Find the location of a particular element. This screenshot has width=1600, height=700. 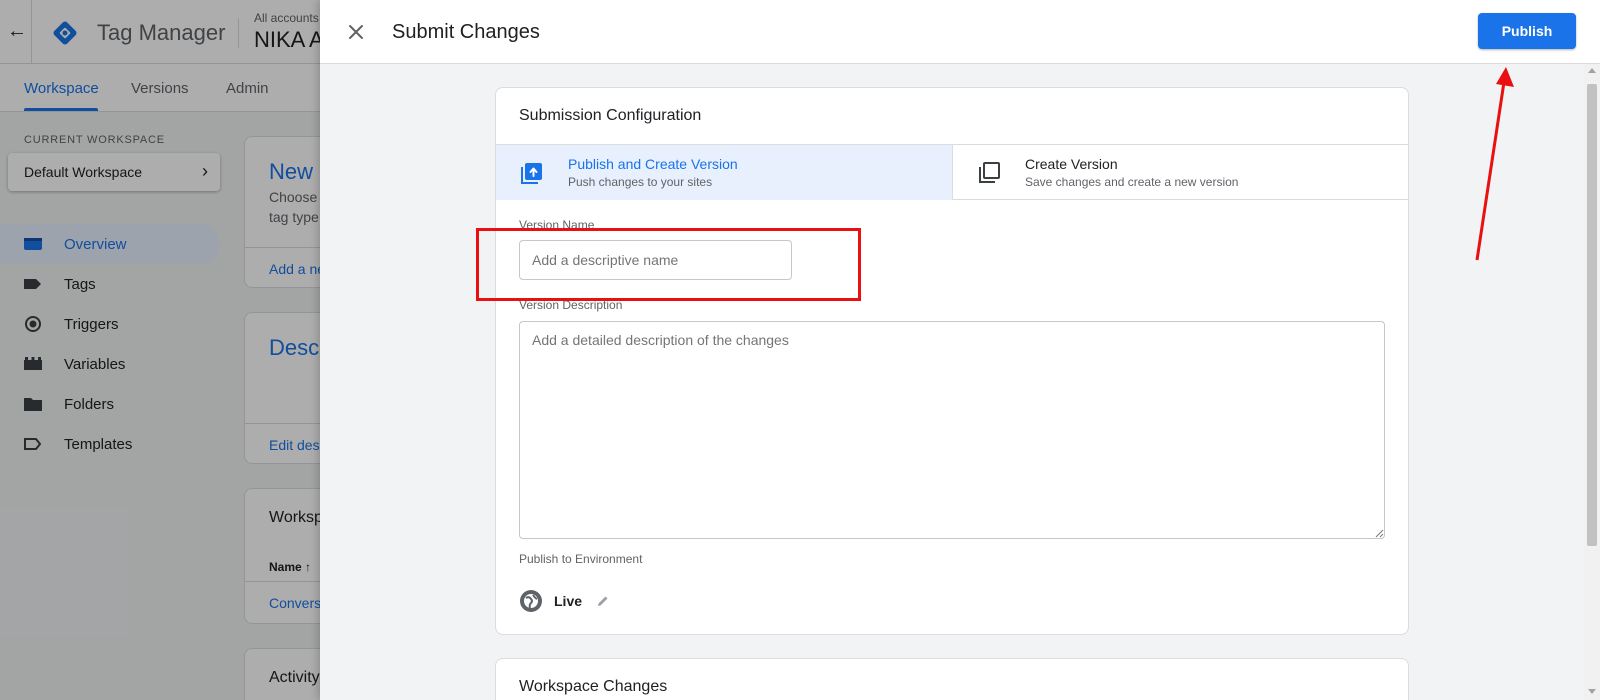

annotation-arrow-icon is located at coordinates (1494, 164).